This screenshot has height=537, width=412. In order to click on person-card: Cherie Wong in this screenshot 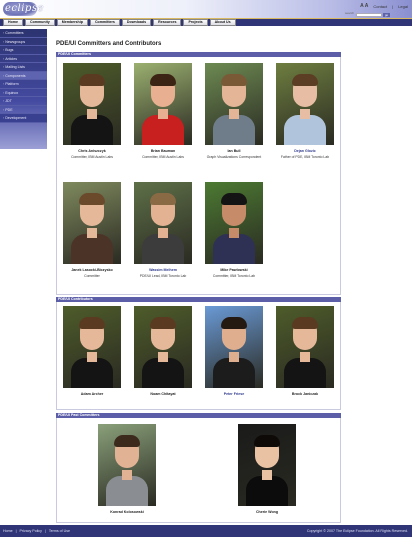, I will do `click(267, 469)`.